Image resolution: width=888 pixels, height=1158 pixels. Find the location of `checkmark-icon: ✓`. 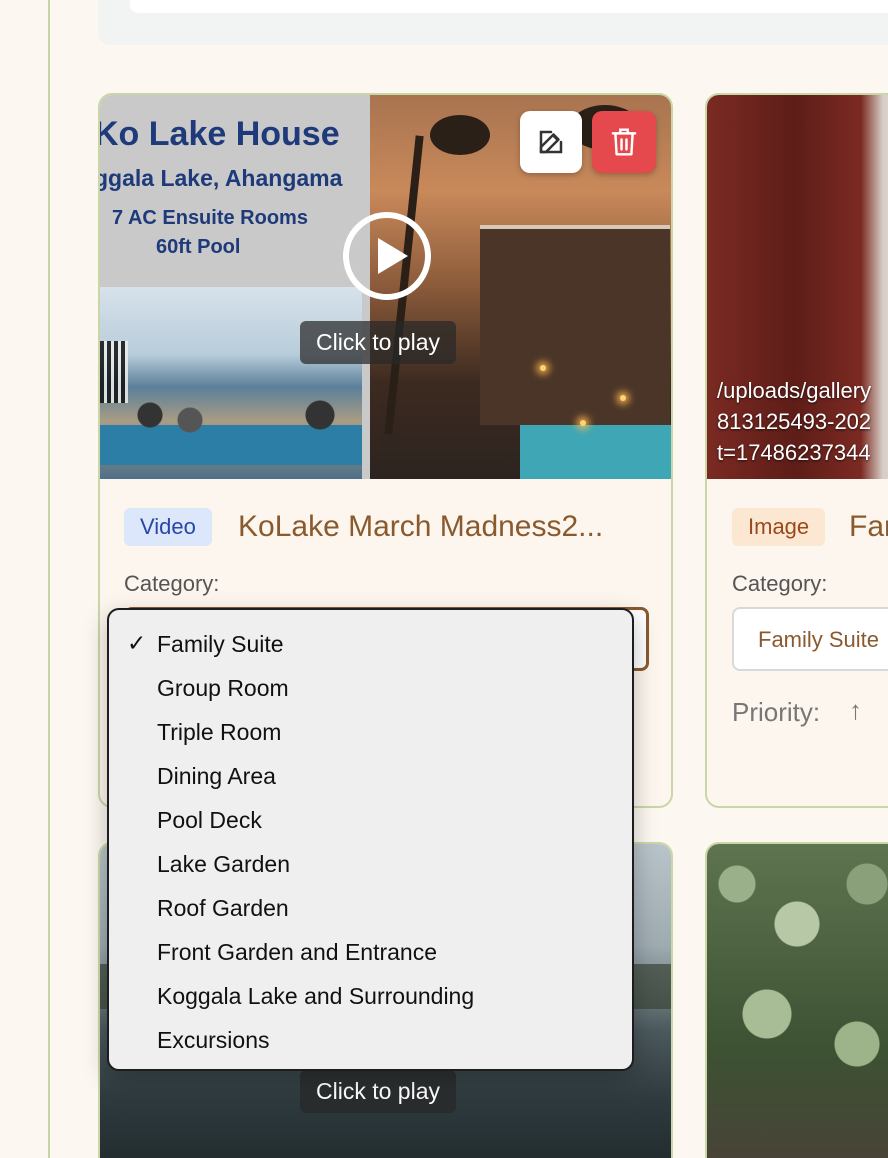

checkmark-icon: ✓ is located at coordinates (137, 643).